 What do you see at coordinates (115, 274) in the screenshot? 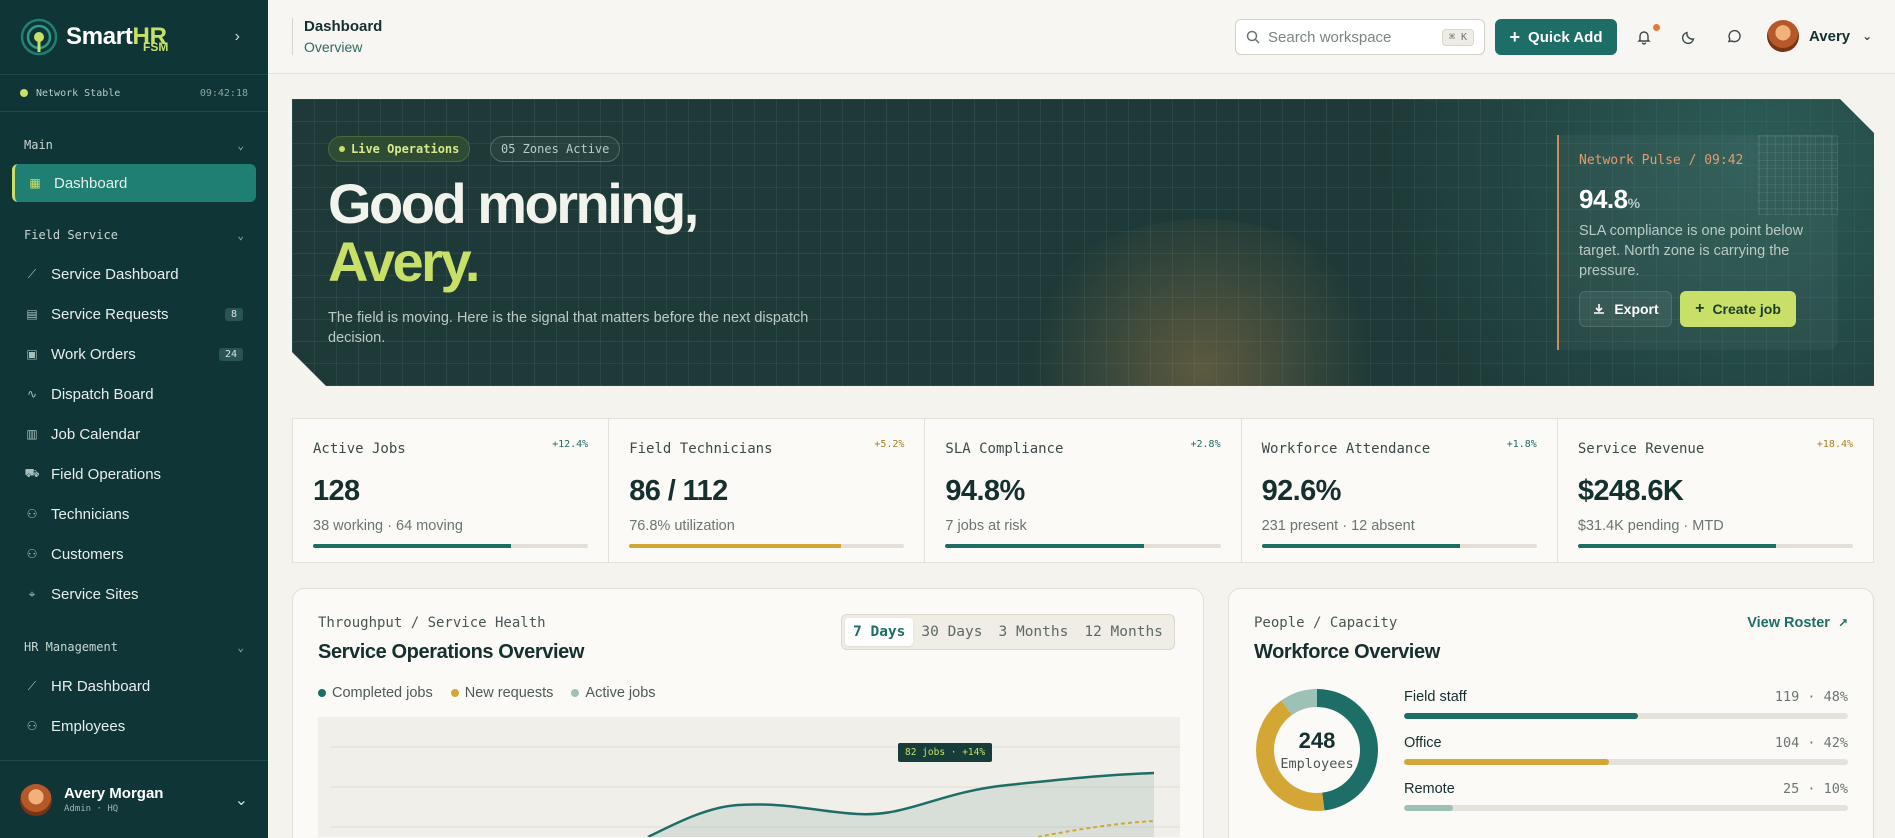
I see `sidebar-item-label: Service Dashboard` at bounding box center [115, 274].